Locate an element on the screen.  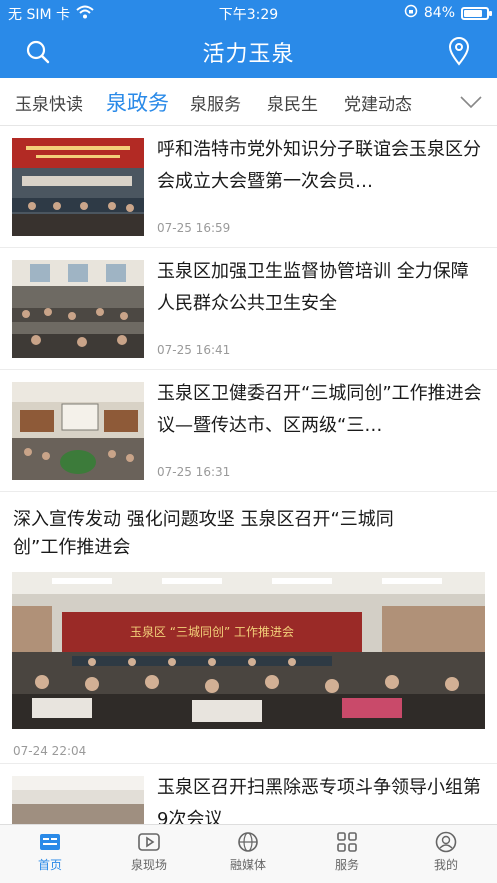
news-title: 玉泉区加强卫生监督协管培训 全力保障人民群众公共卫生安全 is located at coordinates (313, 287).